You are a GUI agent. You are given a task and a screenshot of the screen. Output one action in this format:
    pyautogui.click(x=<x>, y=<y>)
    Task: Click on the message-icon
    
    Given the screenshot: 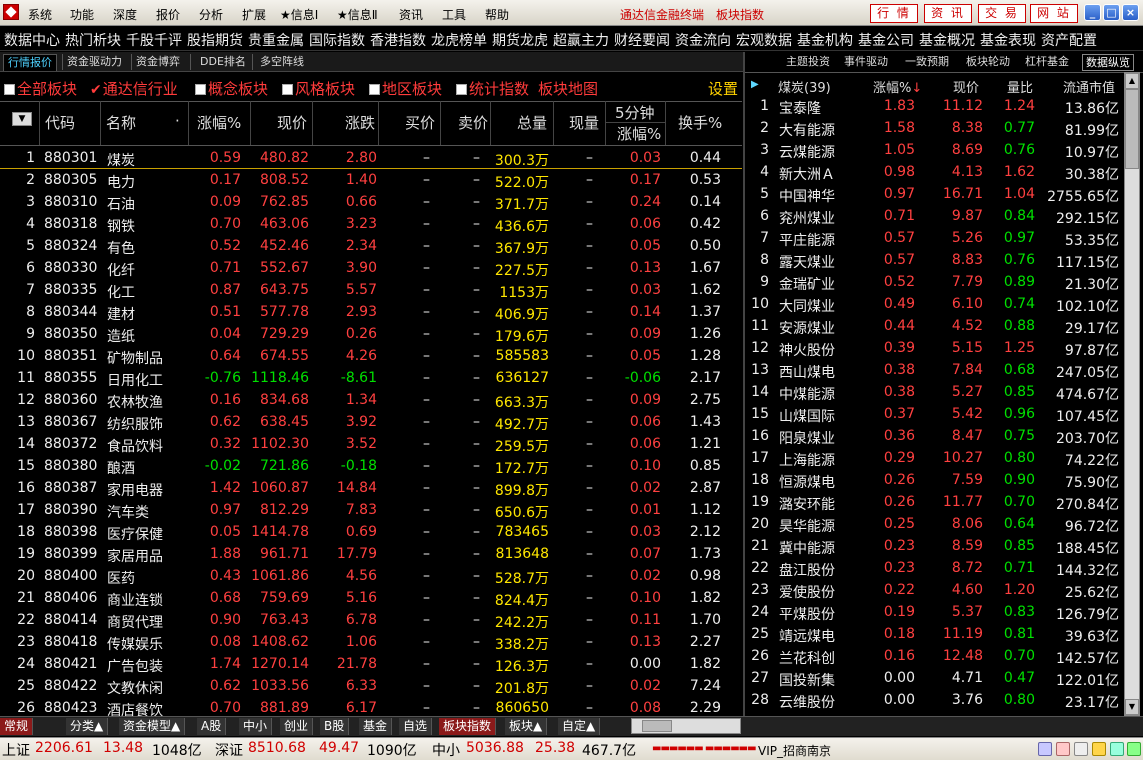 What is the action you would take?
    pyautogui.click(x=1081, y=749)
    